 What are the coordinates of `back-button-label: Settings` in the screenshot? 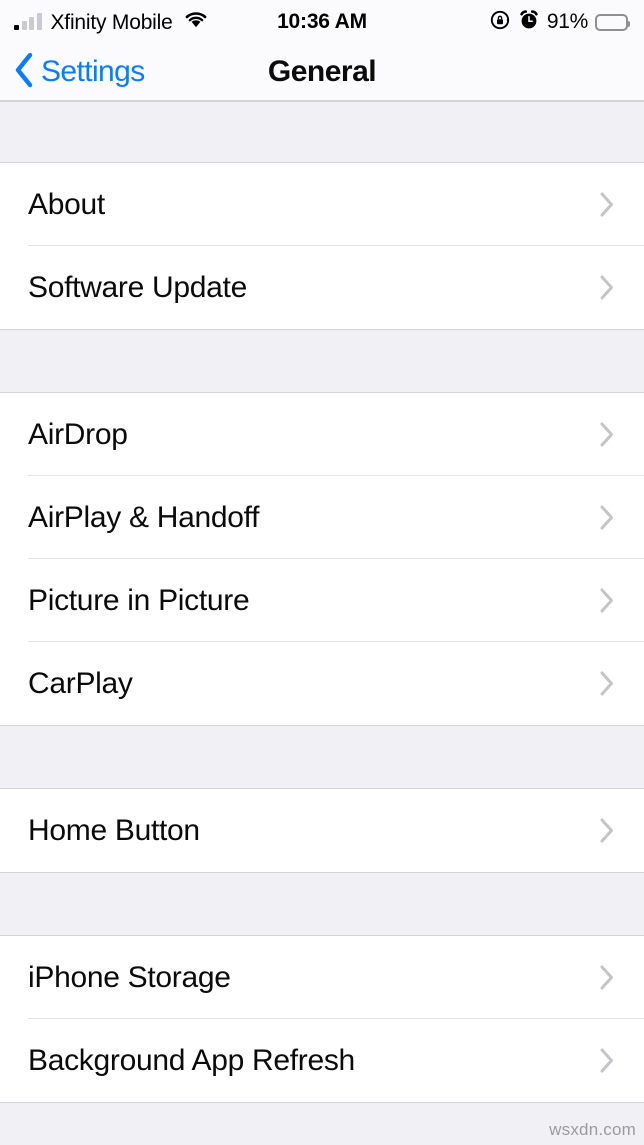 It's located at (93, 71).